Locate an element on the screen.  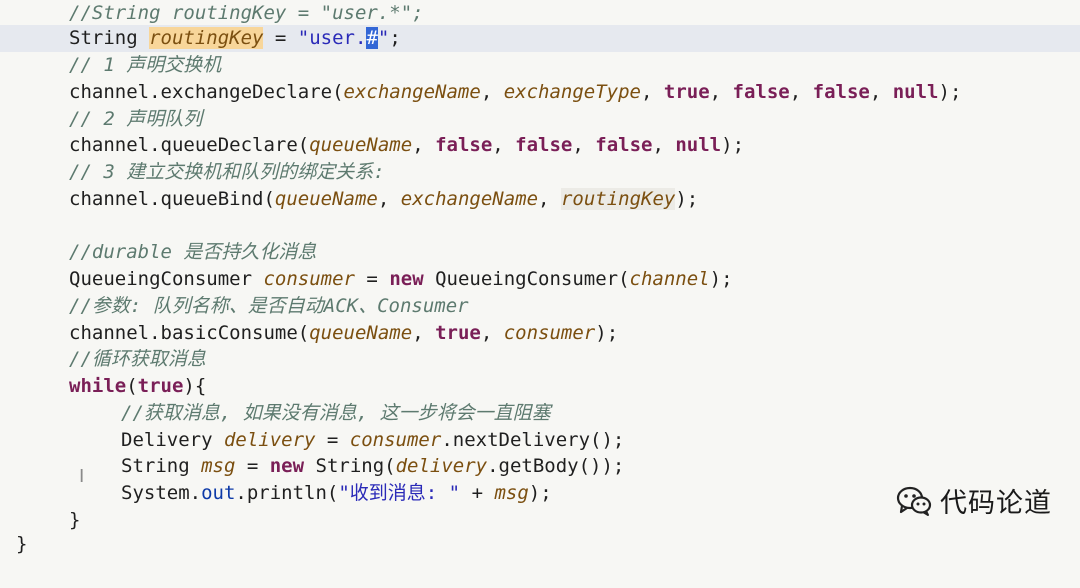
comment-token: //参数: 队列名称、是否自动ACK、Consumer is located at coordinates (269, 306).